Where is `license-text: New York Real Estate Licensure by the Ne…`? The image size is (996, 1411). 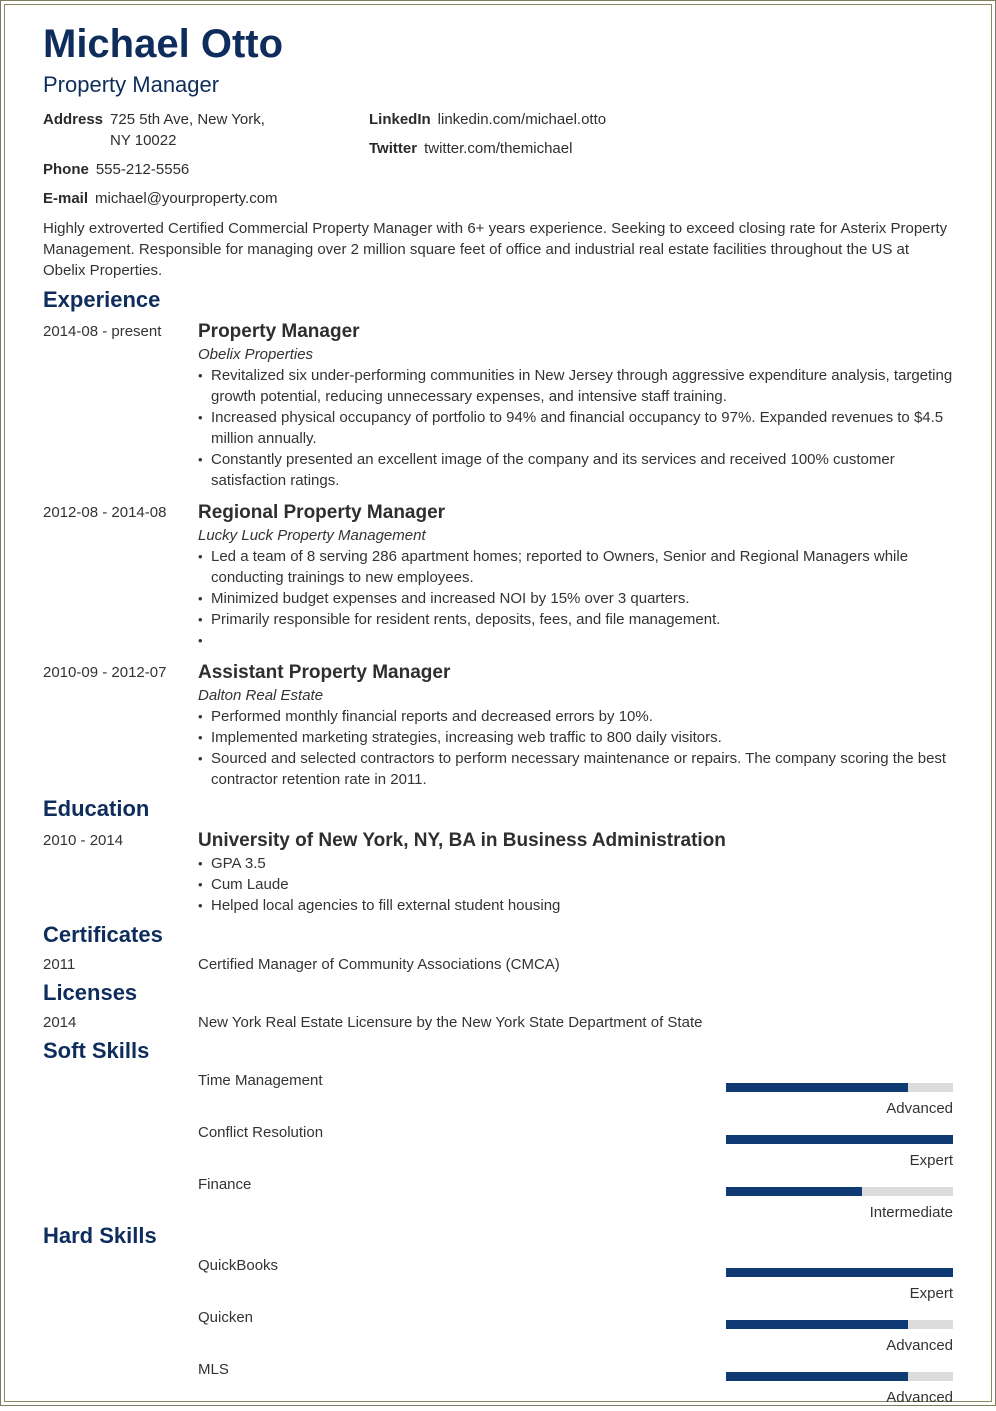 license-text: New York Real Estate Licensure by the Ne… is located at coordinates (450, 1022).